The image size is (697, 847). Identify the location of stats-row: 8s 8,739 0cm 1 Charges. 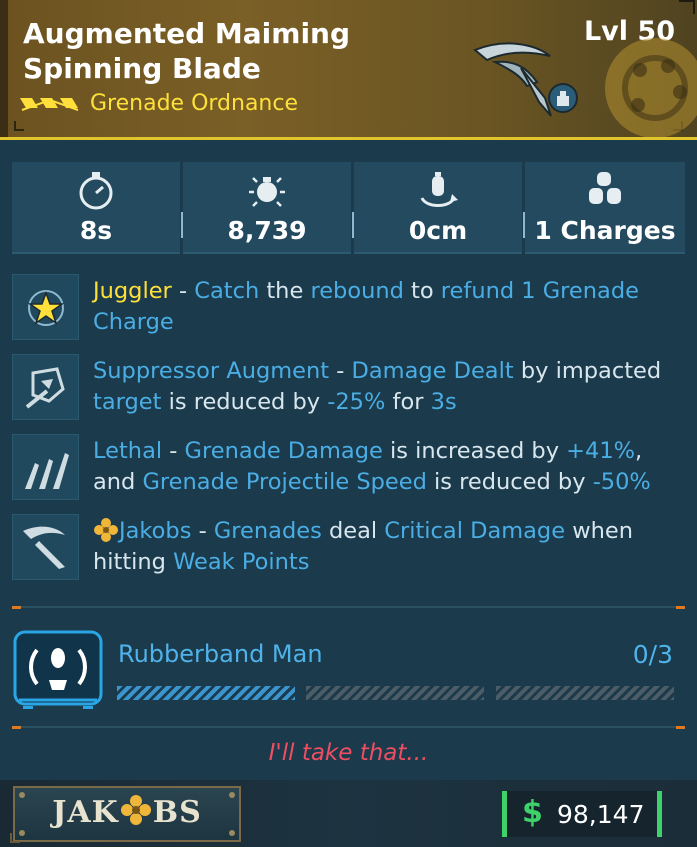
(348, 208).